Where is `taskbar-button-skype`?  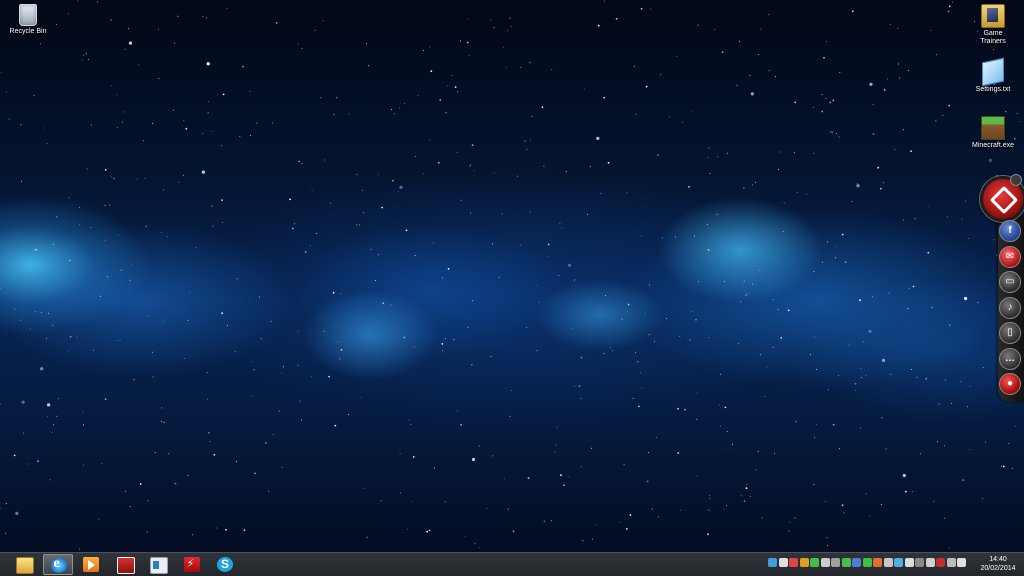
taskbar-button-skype is located at coordinates (225, 564).